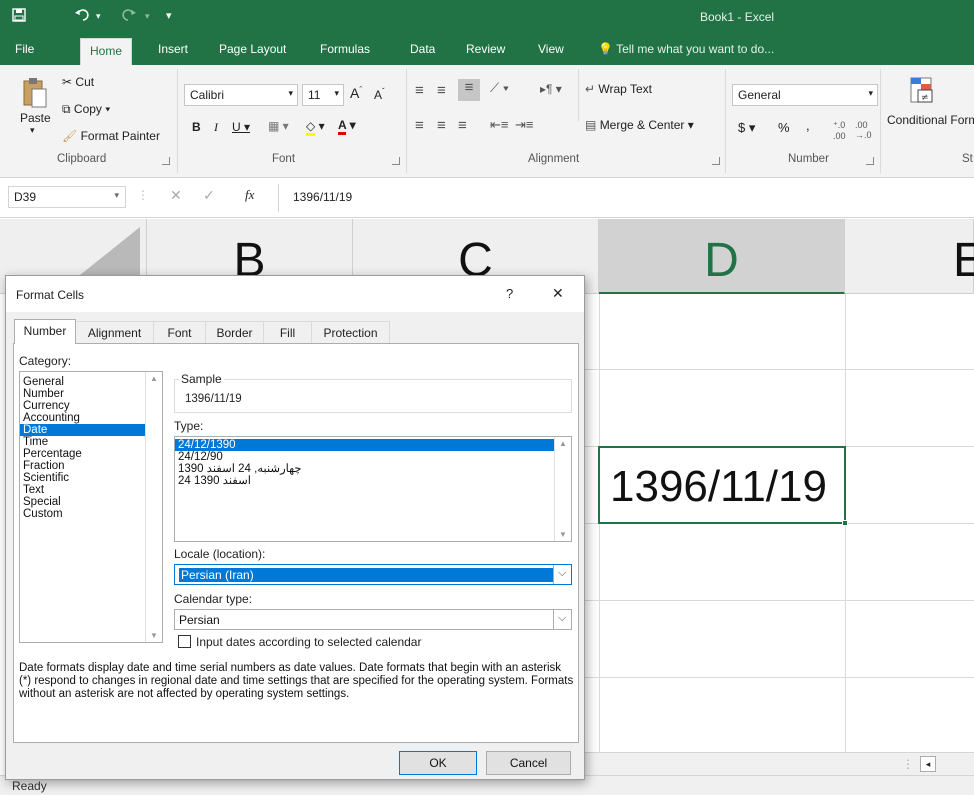 The width and height of the screenshot is (974, 795). Describe the element at coordinates (91, 478) in the screenshot. I see `category-item: Scientific` at that location.